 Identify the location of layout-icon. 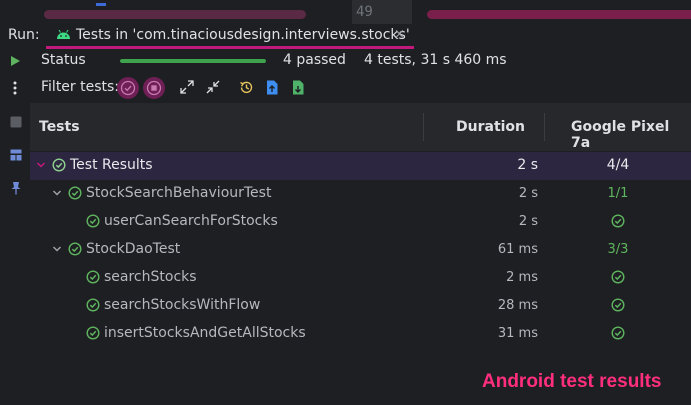
(16, 155).